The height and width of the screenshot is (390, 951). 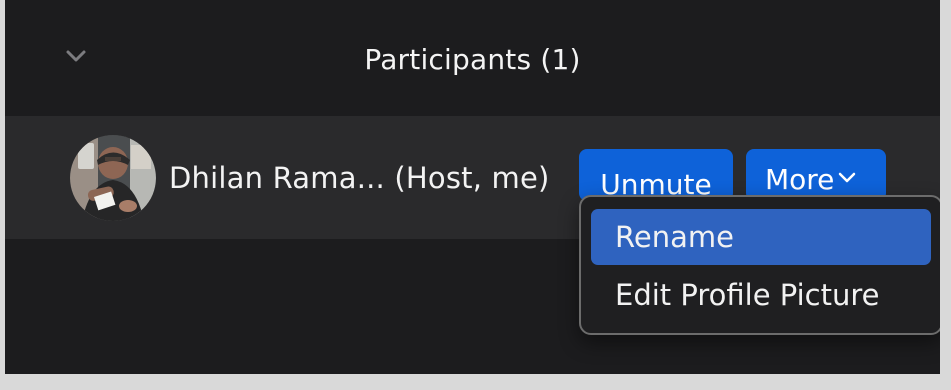 What do you see at coordinates (761, 295) in the screenshot?
I see `menu-item-edit-profile-picture: Edit Profile Picture` at bounding box center [761, 295].